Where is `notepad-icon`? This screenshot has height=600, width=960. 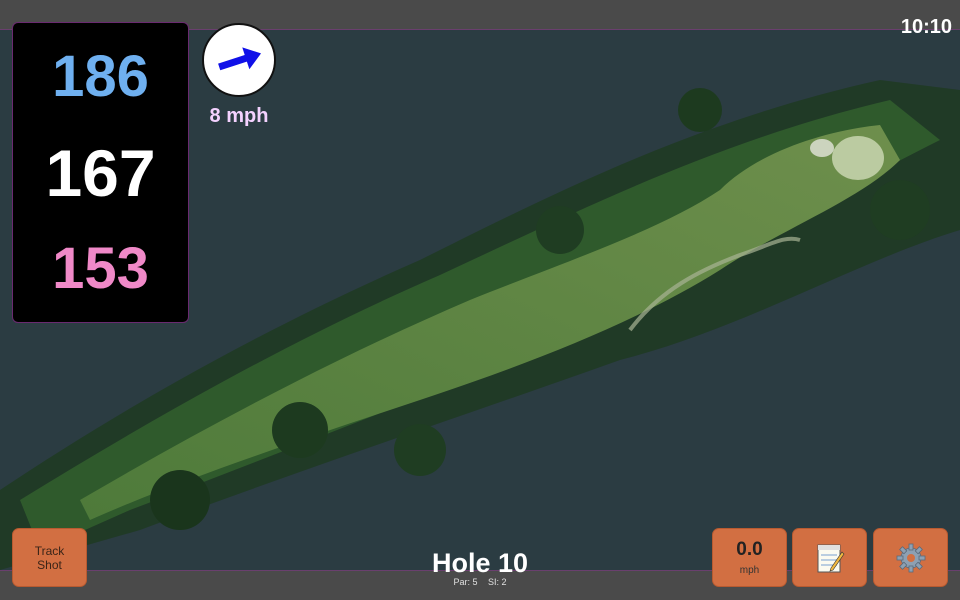
notepad-icon is located at coordinates (830, 558).